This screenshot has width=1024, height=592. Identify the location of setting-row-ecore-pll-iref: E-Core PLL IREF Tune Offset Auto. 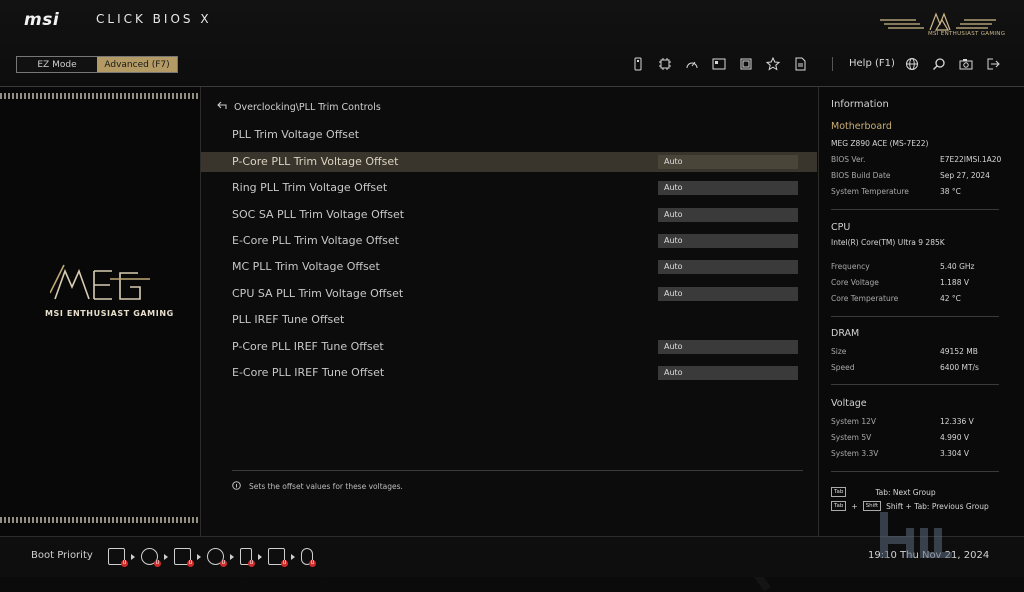
(509, 373).